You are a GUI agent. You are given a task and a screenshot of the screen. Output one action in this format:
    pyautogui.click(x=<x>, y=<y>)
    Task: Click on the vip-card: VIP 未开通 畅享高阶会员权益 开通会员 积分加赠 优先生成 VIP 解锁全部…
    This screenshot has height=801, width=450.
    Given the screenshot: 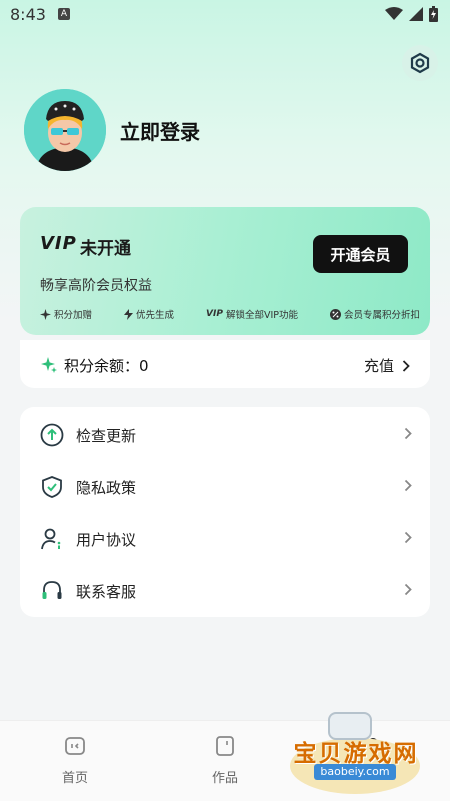 What is the action you would take?
    pyautogui.click(x=225, y=271)
    